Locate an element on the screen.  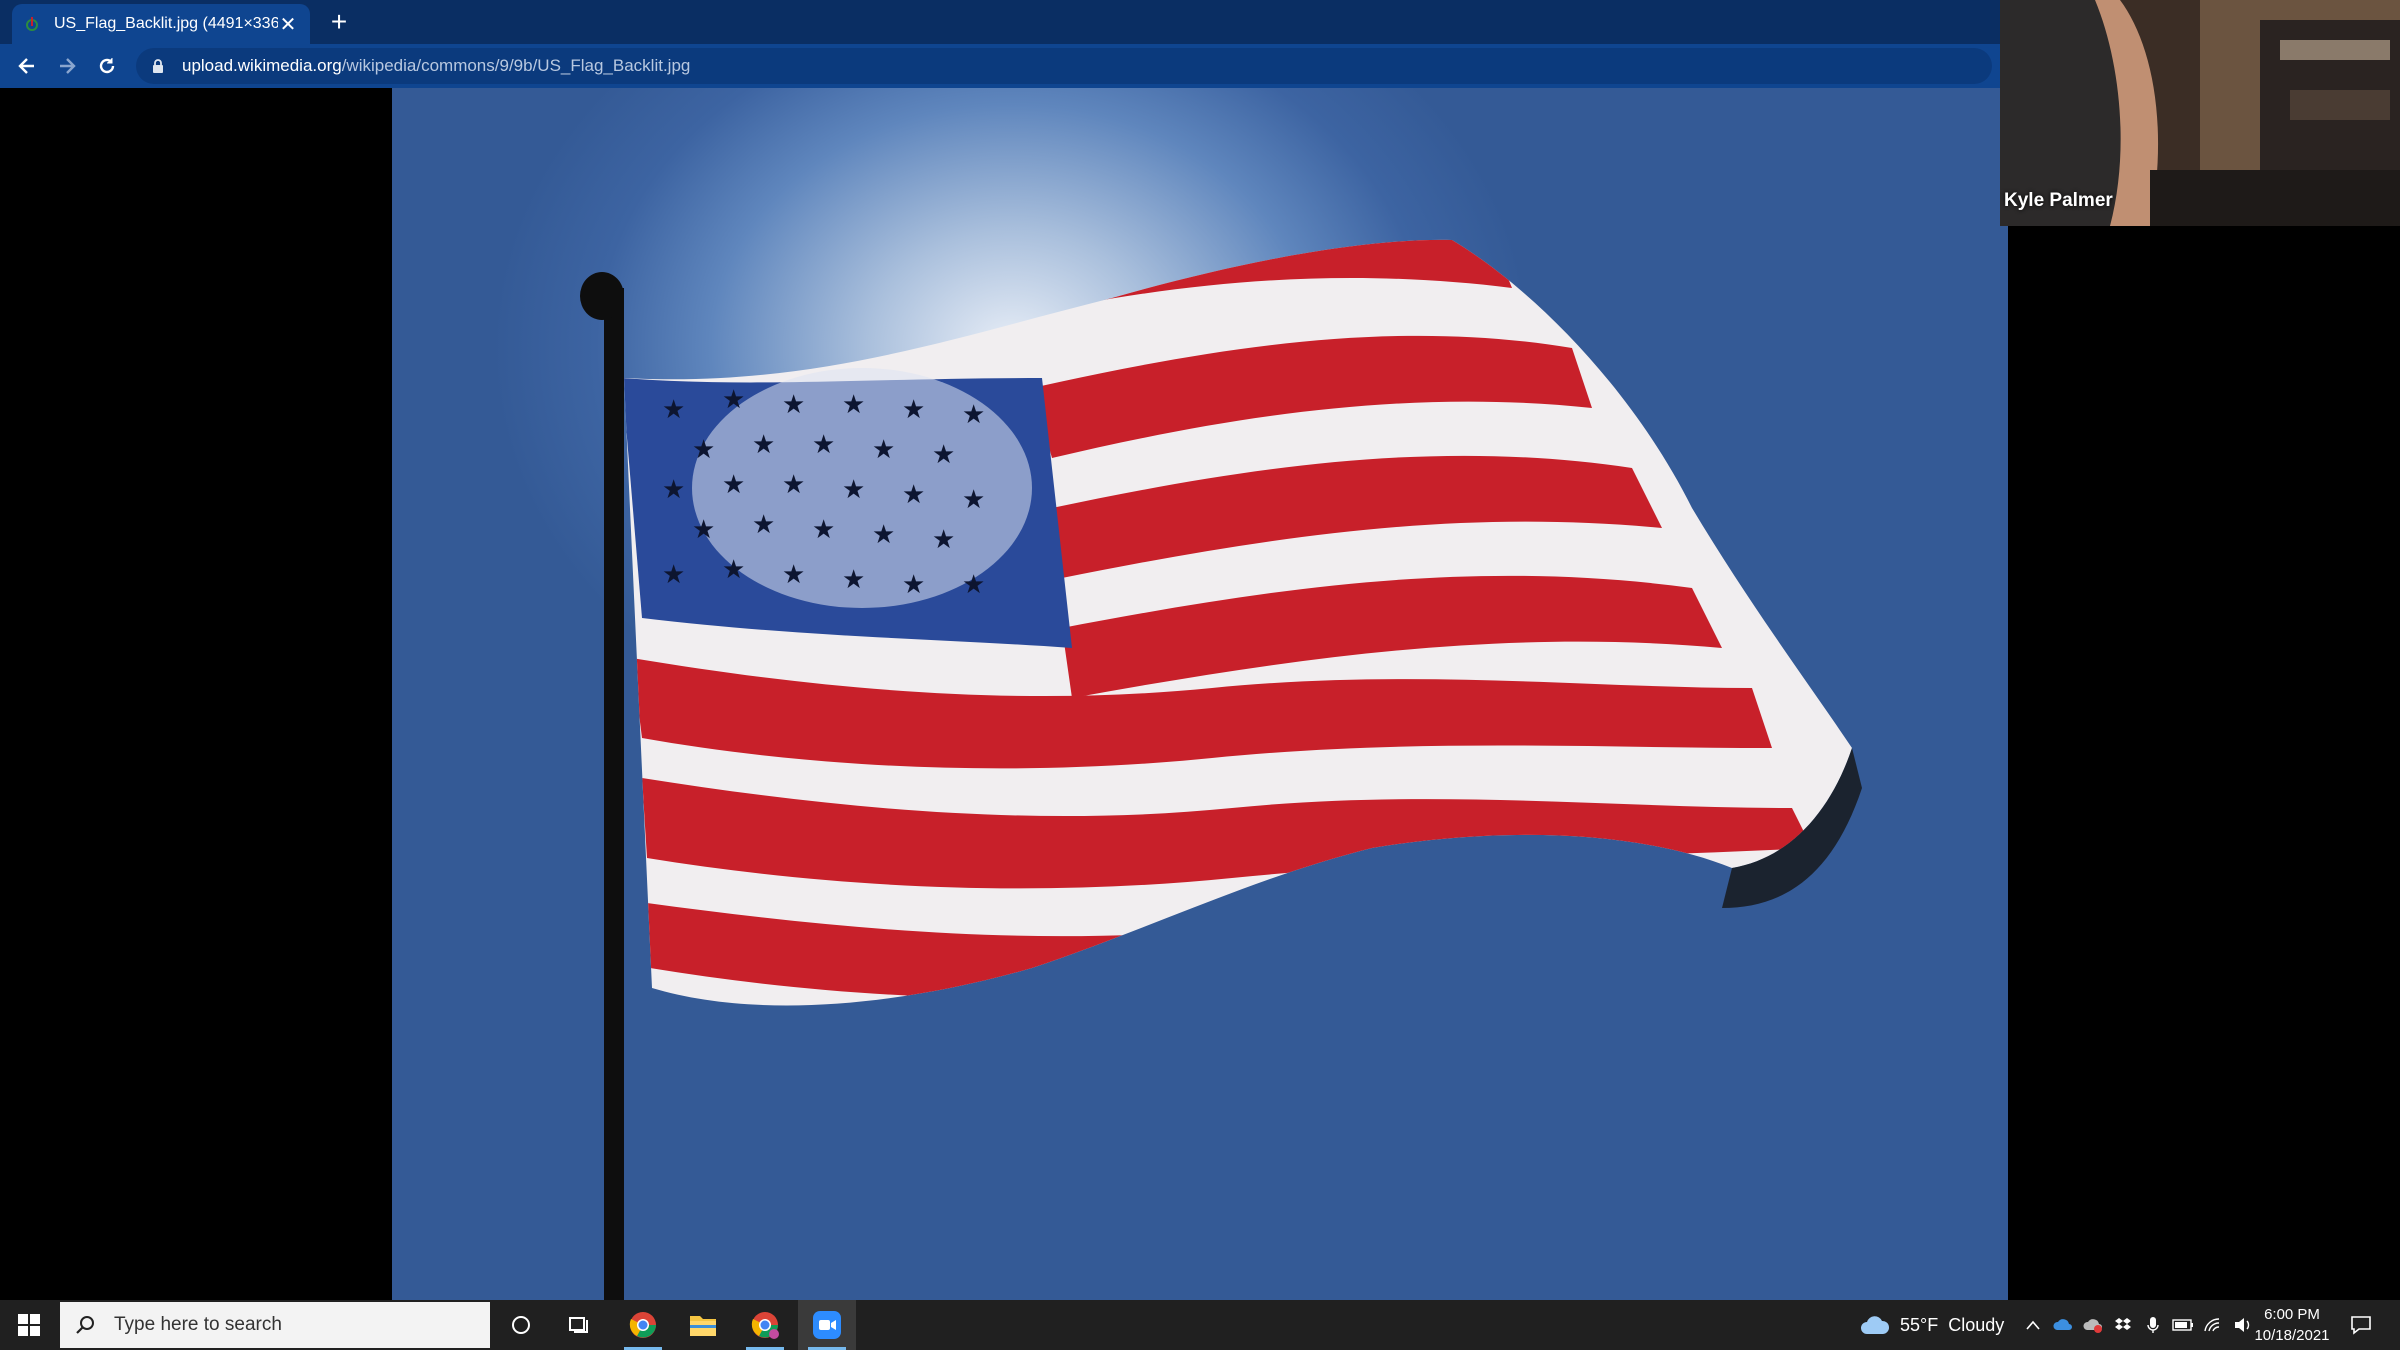
forward-button is located at coordinates (67, 66).